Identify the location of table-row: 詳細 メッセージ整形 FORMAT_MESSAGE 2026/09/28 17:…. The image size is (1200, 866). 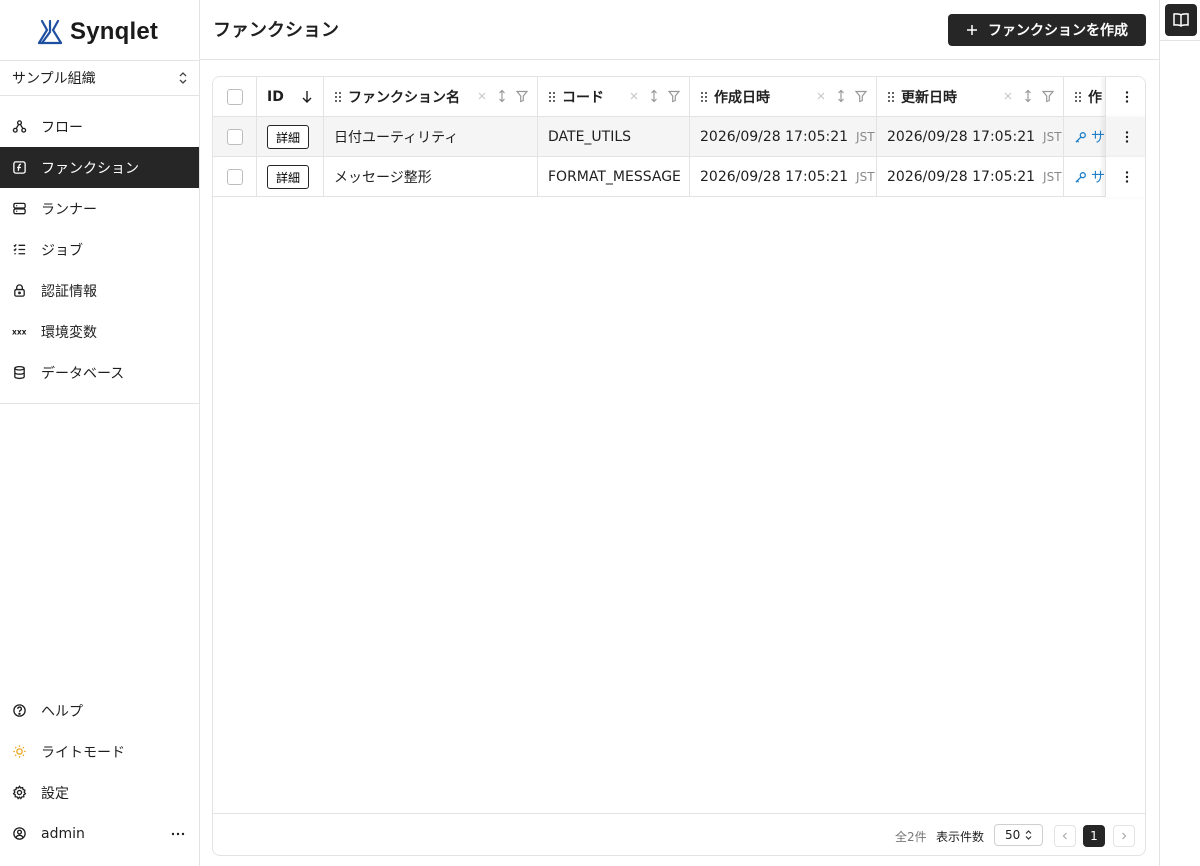
(679, 177).